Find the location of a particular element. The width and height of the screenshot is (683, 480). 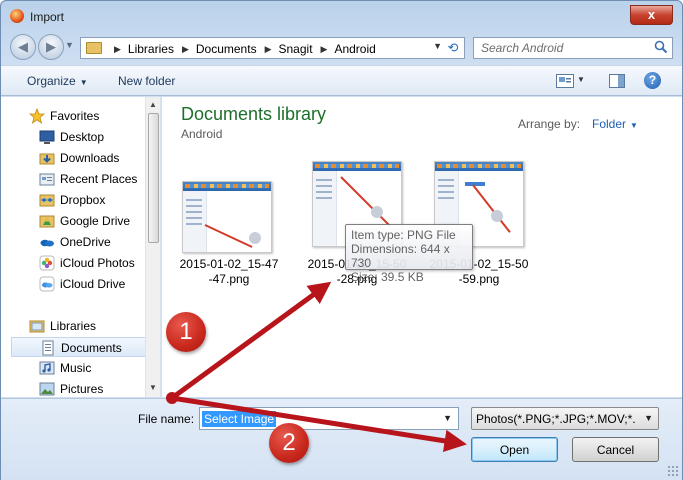

breadcrumb-libraries: Libraries is located at coordinates (151, 49).